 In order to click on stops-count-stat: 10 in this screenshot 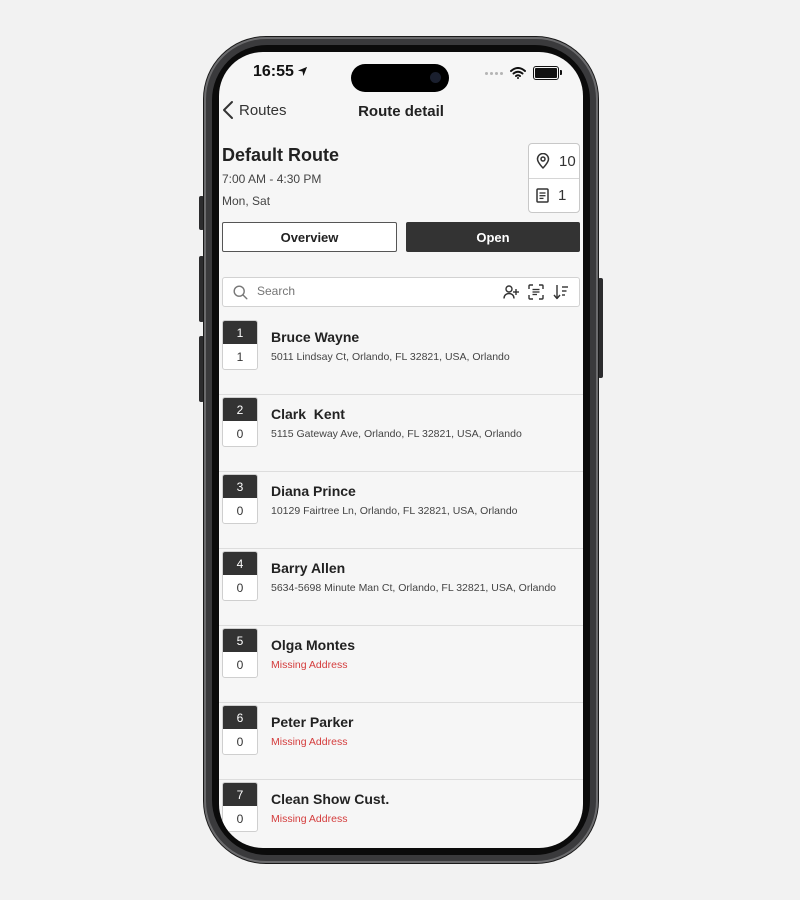, I will do `click(554, 161)`.